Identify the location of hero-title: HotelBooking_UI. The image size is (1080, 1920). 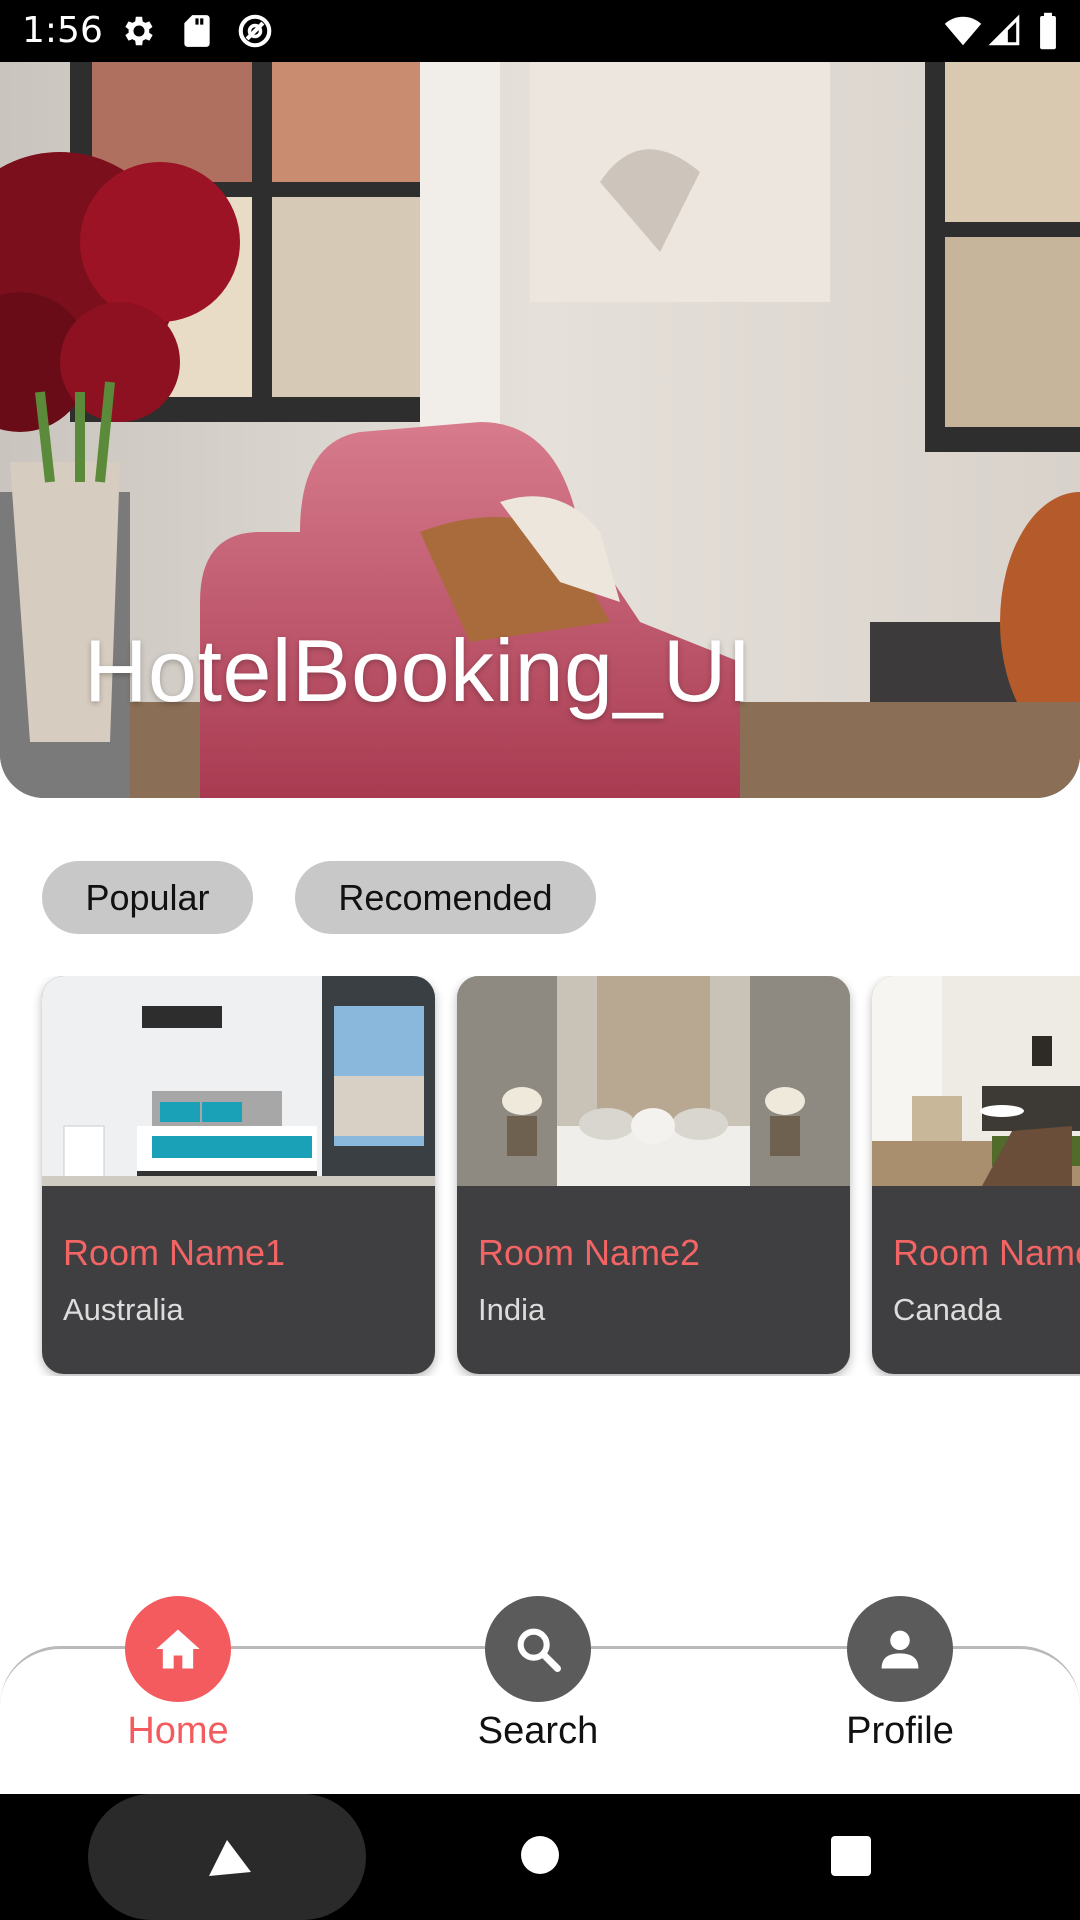
(418, 670).